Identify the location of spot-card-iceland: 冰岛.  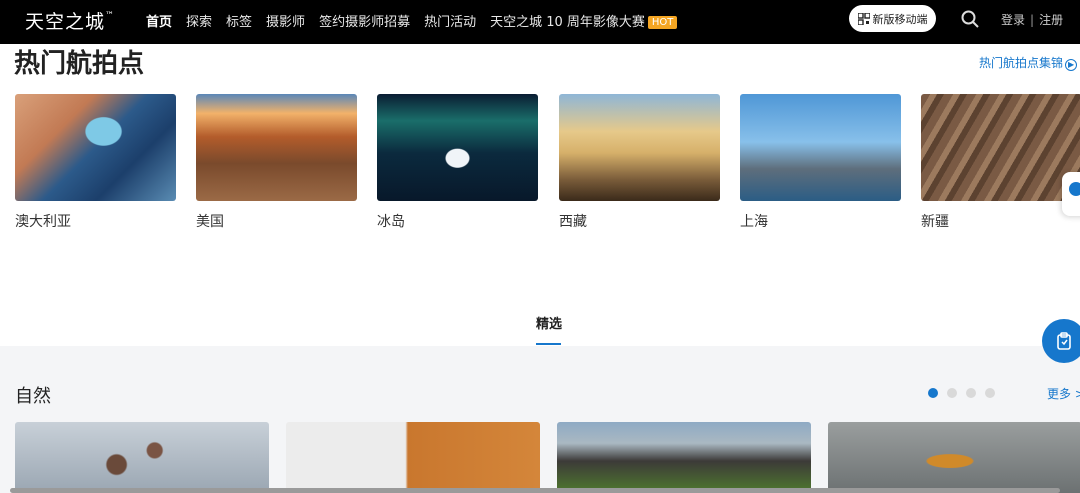
(457, 162).